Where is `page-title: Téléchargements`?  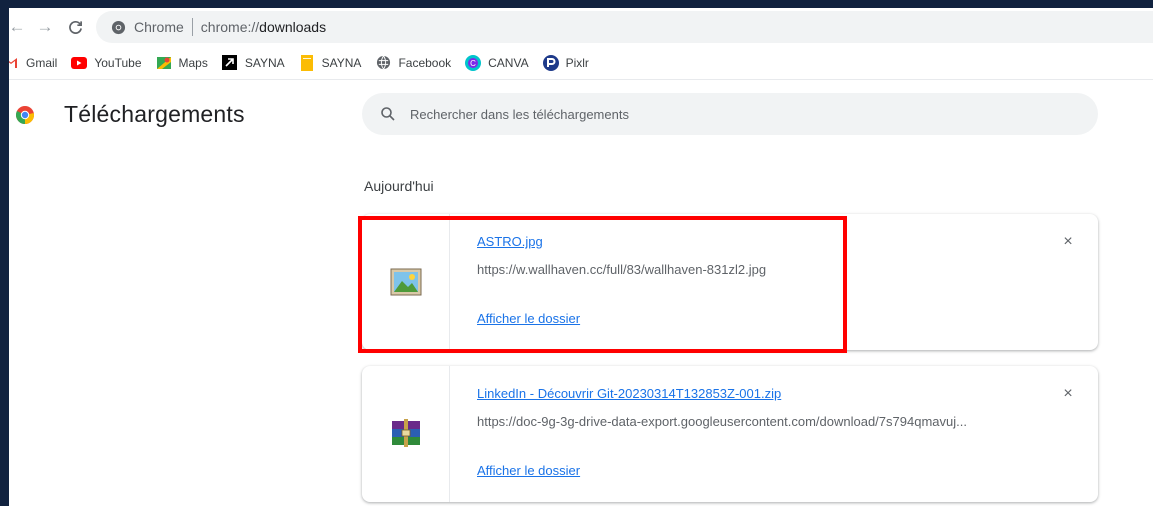 page-title: Téléchargements is located at coordinates (154, 114).